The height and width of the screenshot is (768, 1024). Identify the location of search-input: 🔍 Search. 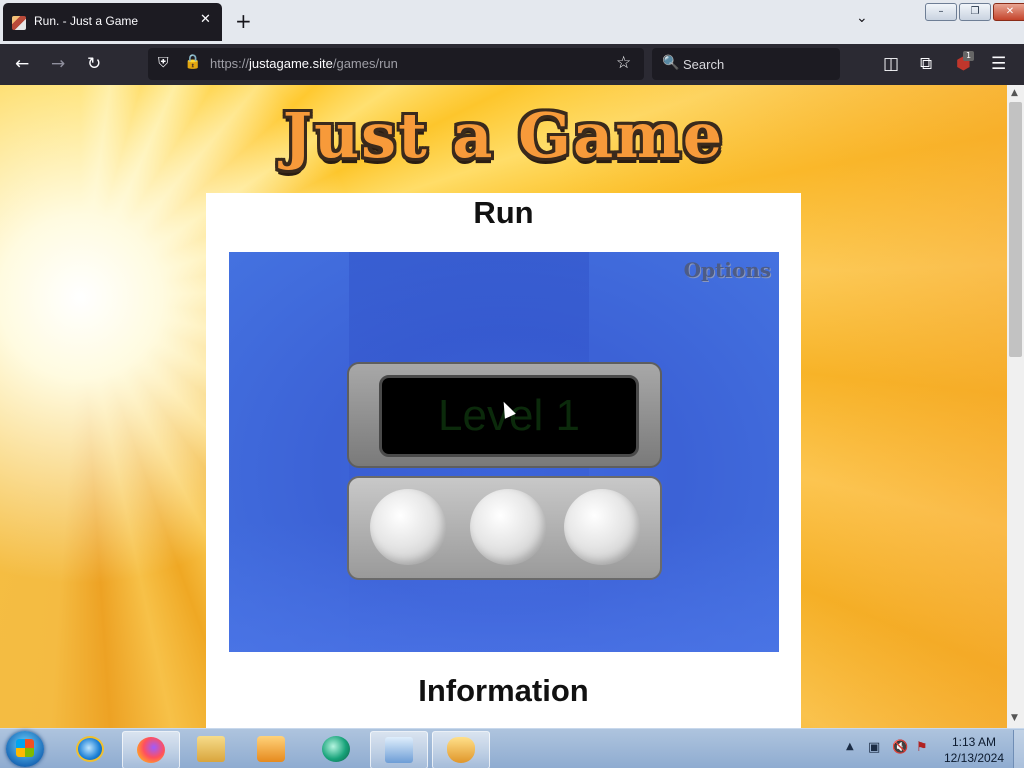
(746, 64).